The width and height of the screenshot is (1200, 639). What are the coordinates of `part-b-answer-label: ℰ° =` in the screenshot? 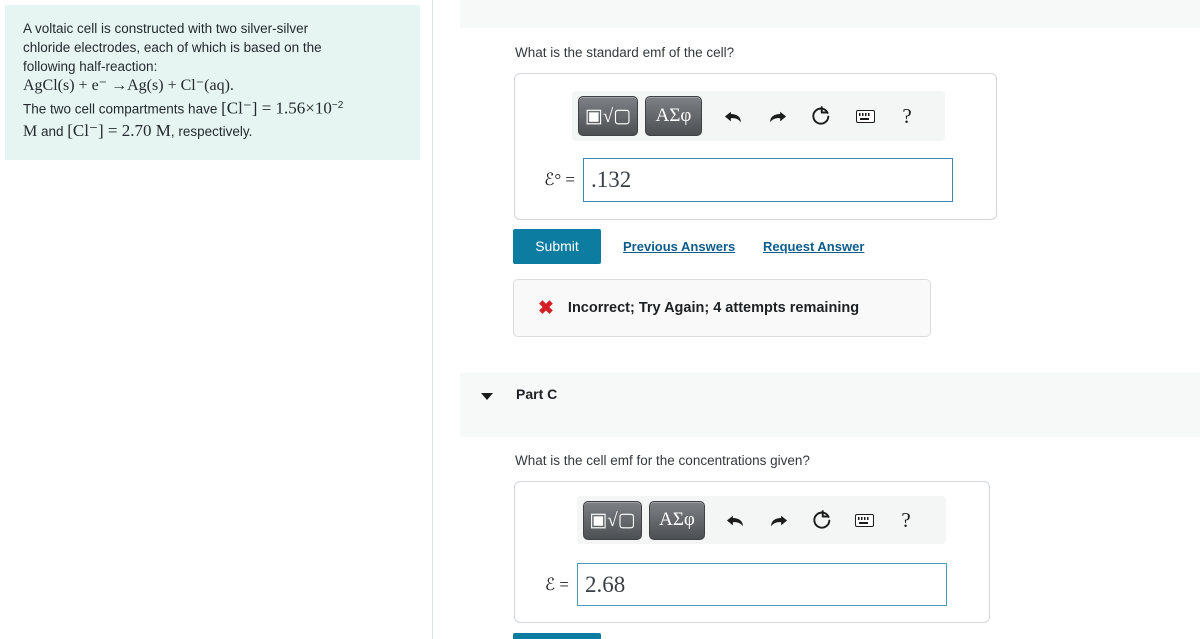 It's located at (559, 179).